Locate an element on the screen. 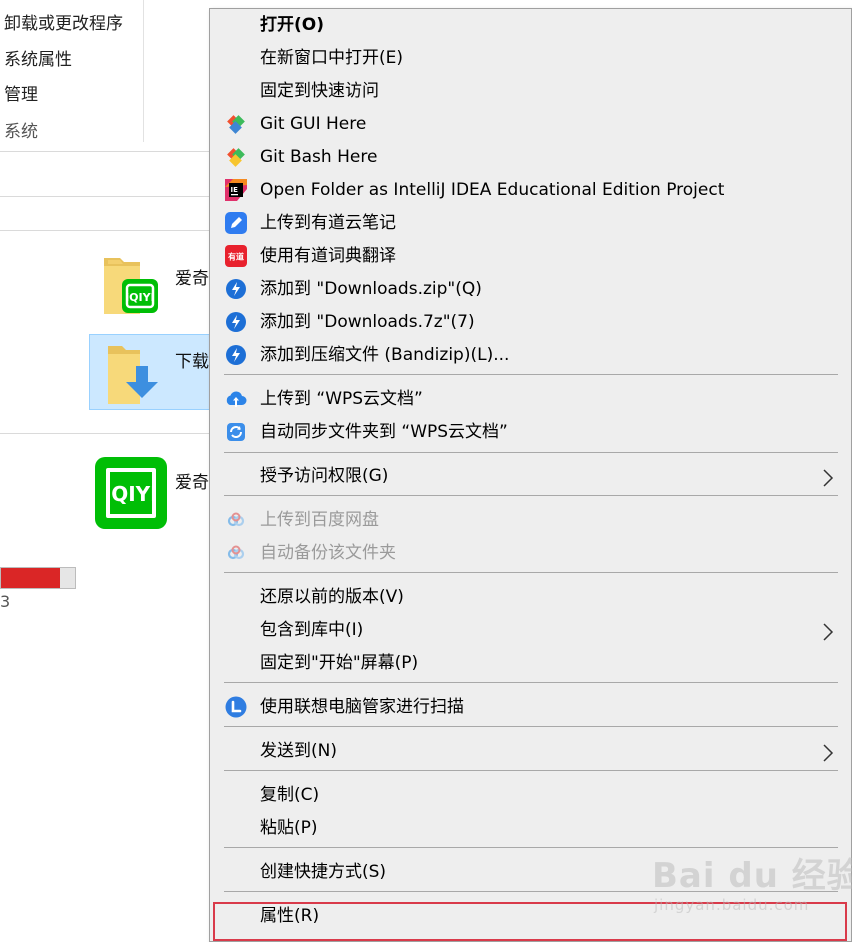 This screenshot has width=852, height=942. menu-item-label: 自动备份该文件夹 is located at coordinates (328, 553).